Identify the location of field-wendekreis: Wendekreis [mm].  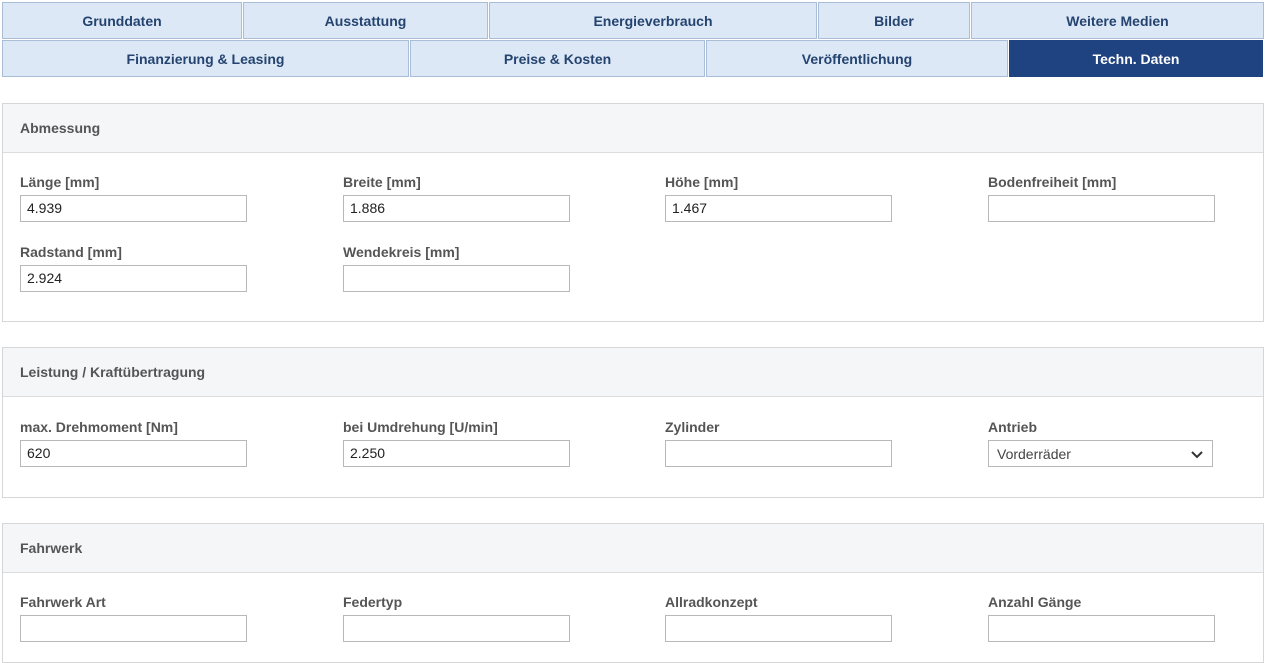
(456, 267).